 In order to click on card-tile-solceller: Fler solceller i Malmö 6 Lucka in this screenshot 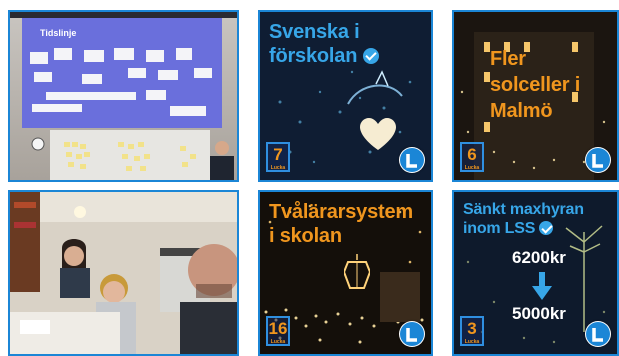, I will do `click(535, 96)`.